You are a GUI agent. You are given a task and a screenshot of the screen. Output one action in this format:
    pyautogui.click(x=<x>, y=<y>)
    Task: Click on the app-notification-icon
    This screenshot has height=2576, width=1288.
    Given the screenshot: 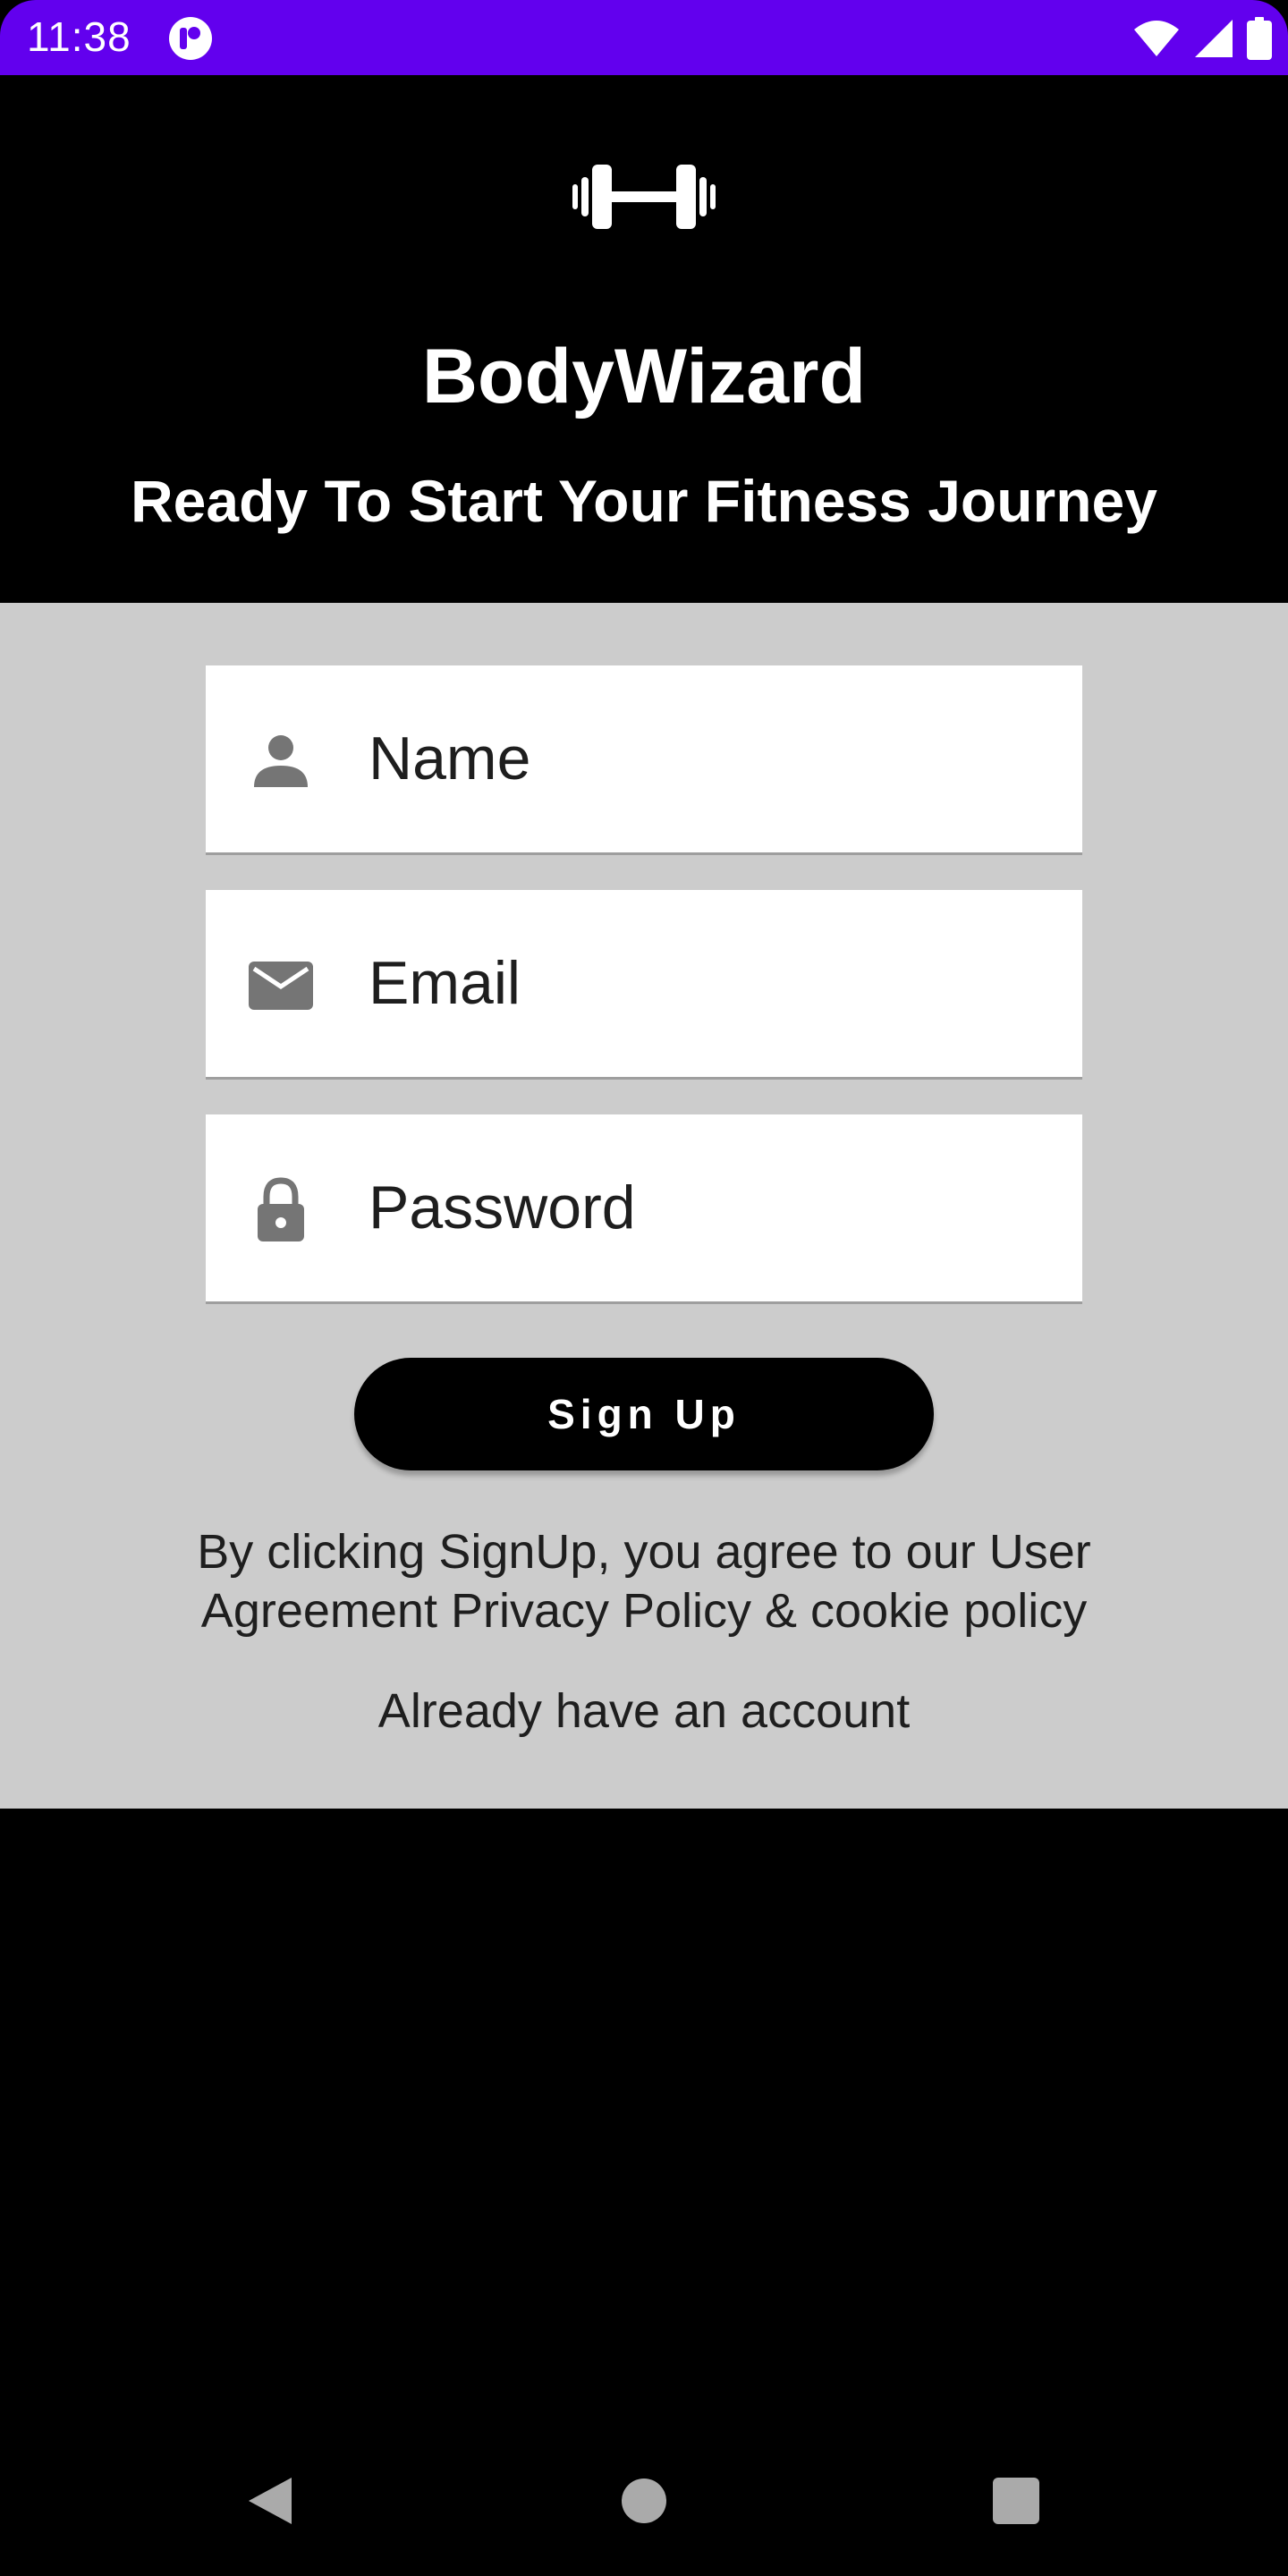 What is the action you would take?
    pyautogui.click(x=190, y=38)
    